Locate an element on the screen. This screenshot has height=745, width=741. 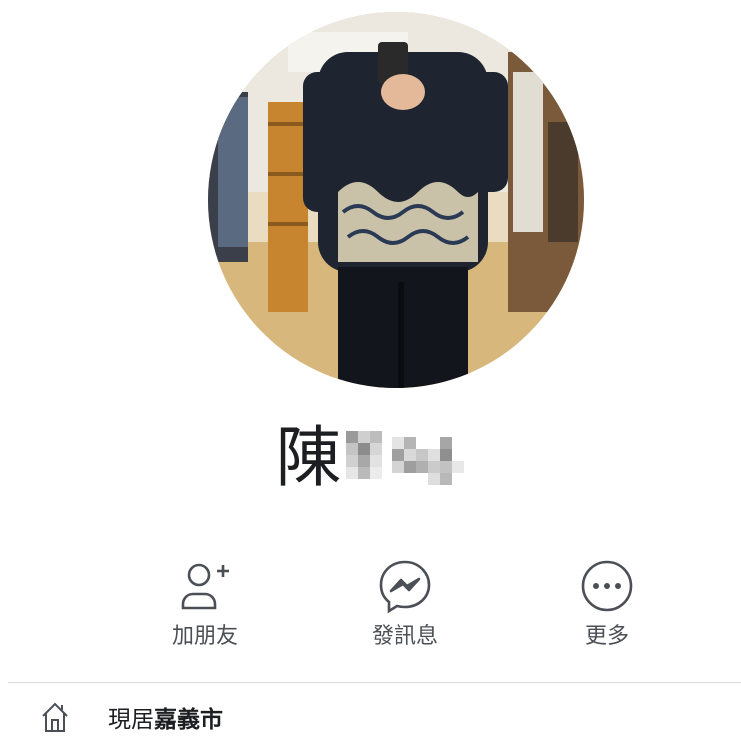
send-message-button: 發訊息 is located at coordinates (405, 604).